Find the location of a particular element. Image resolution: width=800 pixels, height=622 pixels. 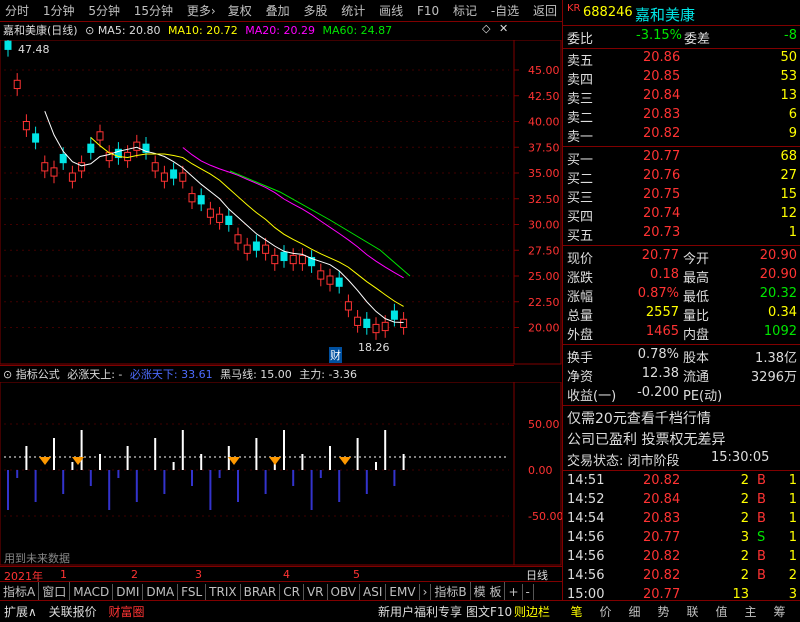

tick-count: 1 is located at coordinates (792, 537).